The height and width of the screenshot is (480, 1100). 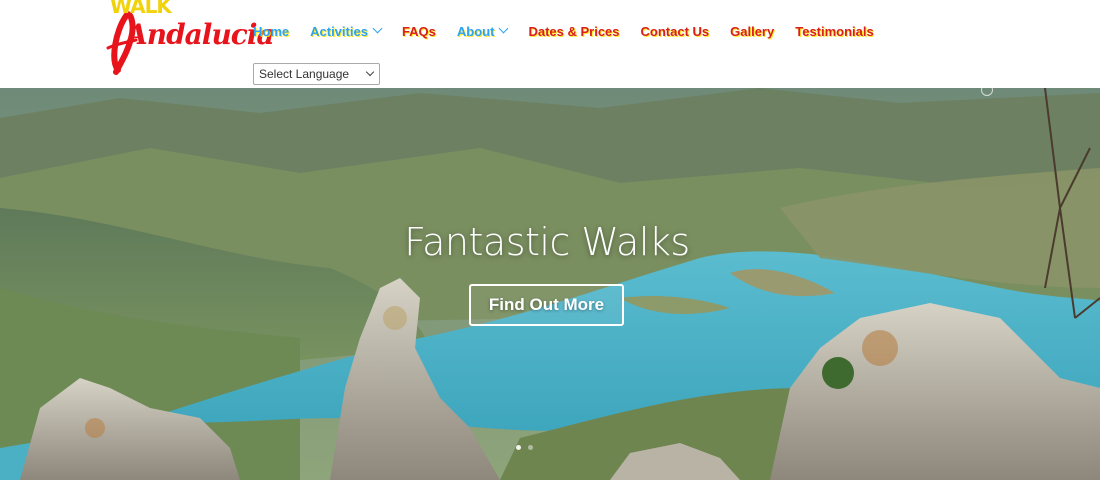 I want to click on nav-item-testimonials-label: Testimonials, so click(x=834, y=31).